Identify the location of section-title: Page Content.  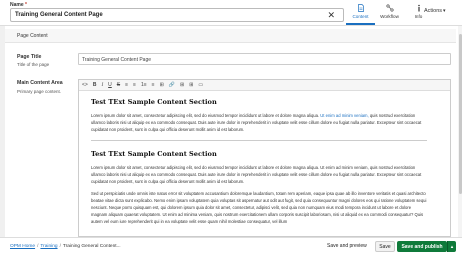
(32, 36).